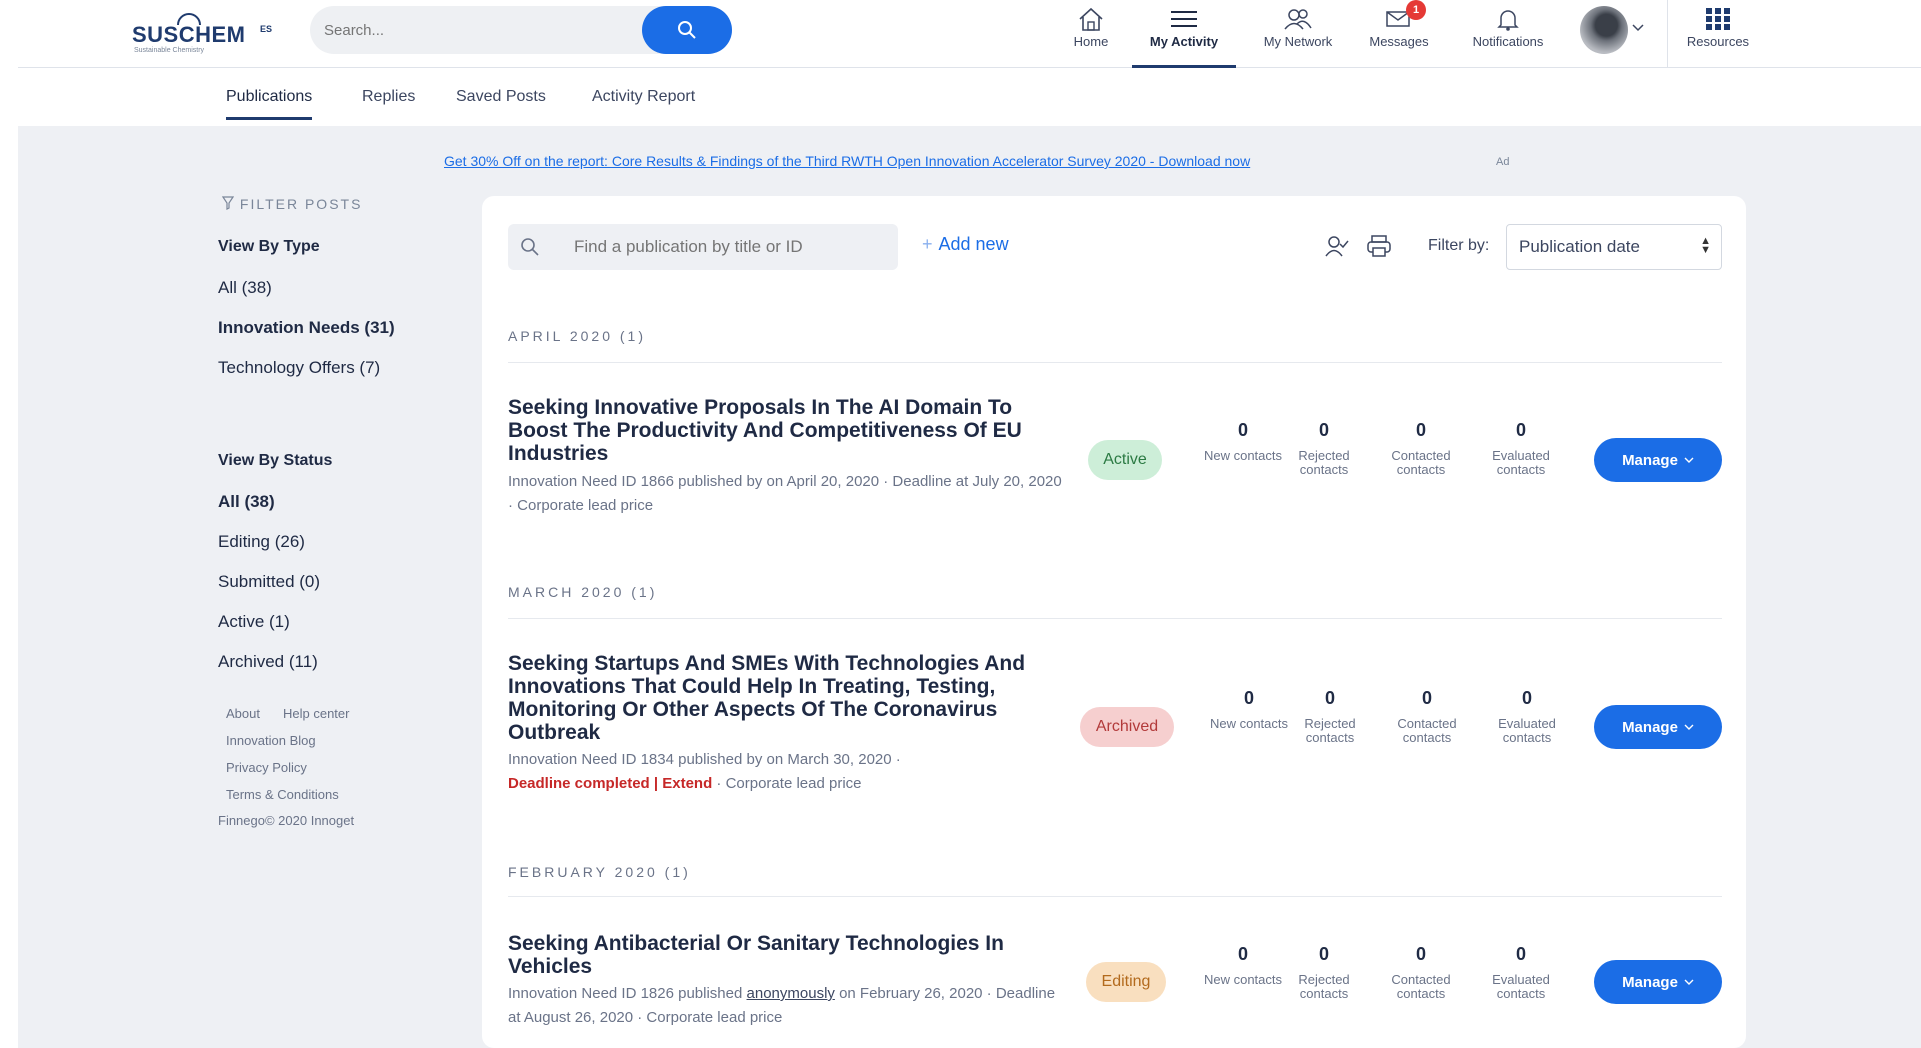 The image size is (1921, 1048). Describe the element at coordinates (299, 368) in the screenshot. I see `filter-type-technology-offers: Technology Offers (7)` at that location.